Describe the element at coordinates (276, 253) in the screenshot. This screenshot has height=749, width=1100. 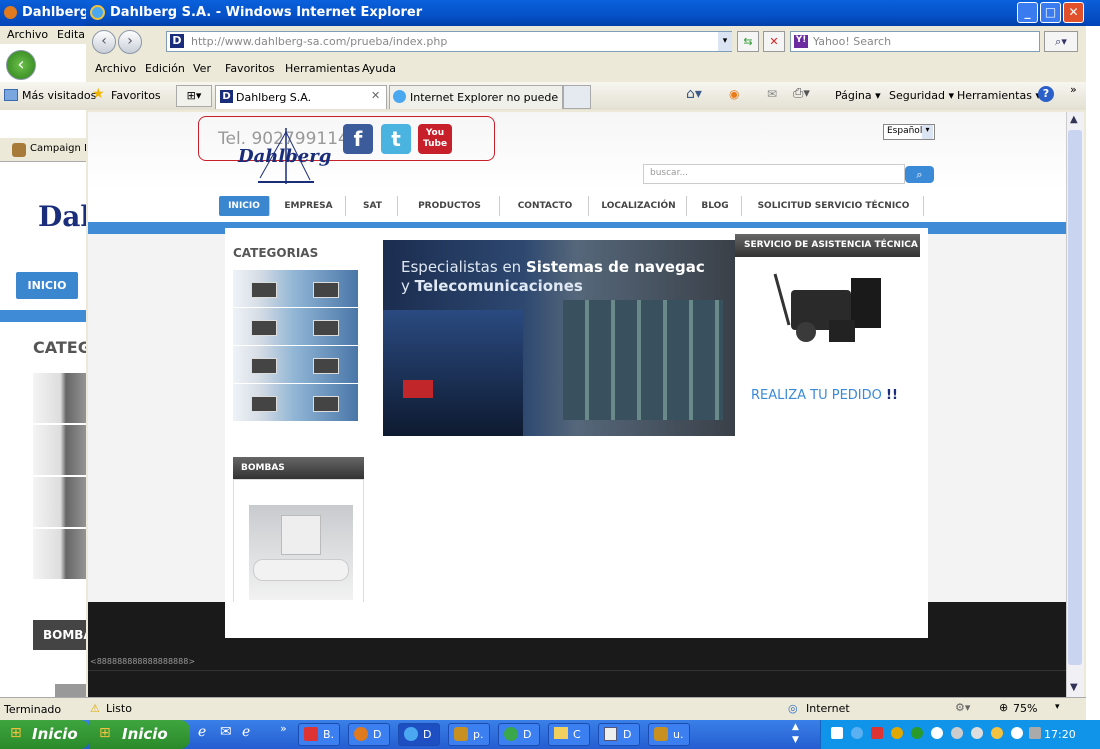
I see `categorias-title: CATEGORIAS` at that location.